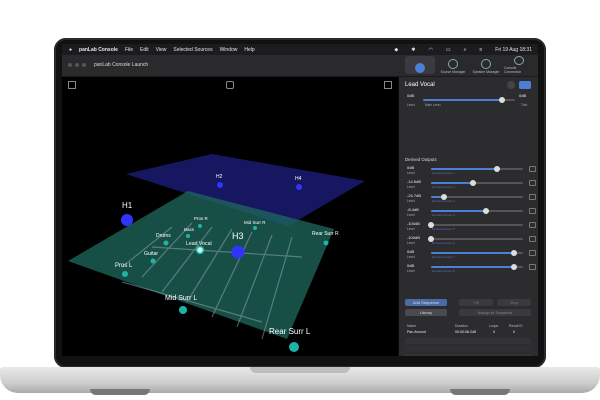  Describe the element at coordinates (129, 50) in the screenshot. I see `menu-file: File` at that location.